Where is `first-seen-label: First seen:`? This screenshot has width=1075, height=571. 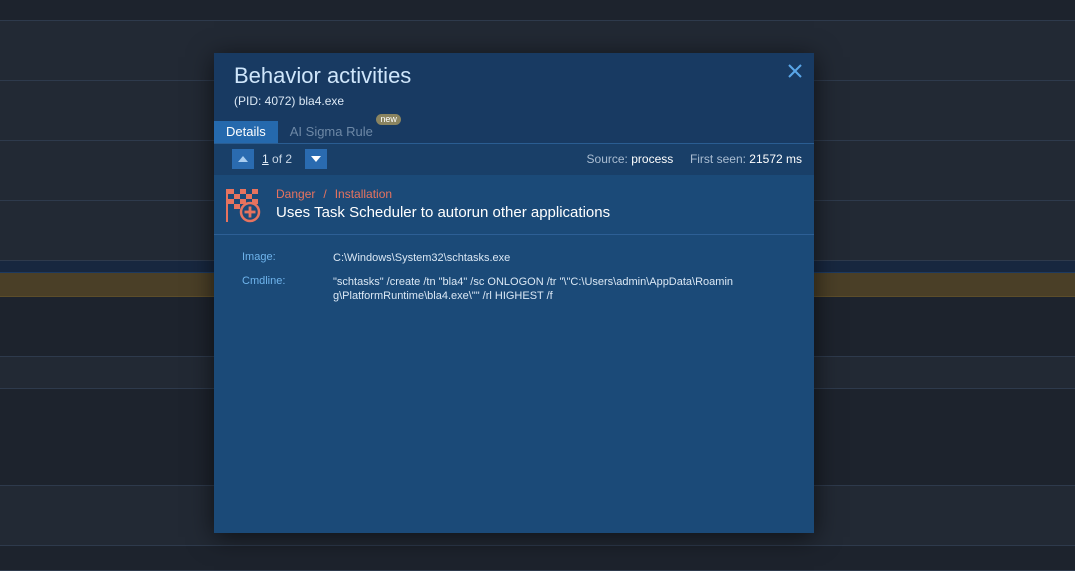 first-seen-label: First seen: is located at coordinates (717, 159).